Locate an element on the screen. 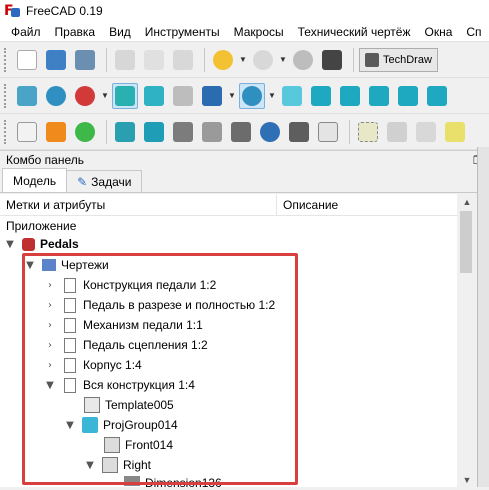 Image resolution: width=489 pixels, height=490 pixels. menu-techdraw: Технический чертёж is located at coordinates (354, 32).